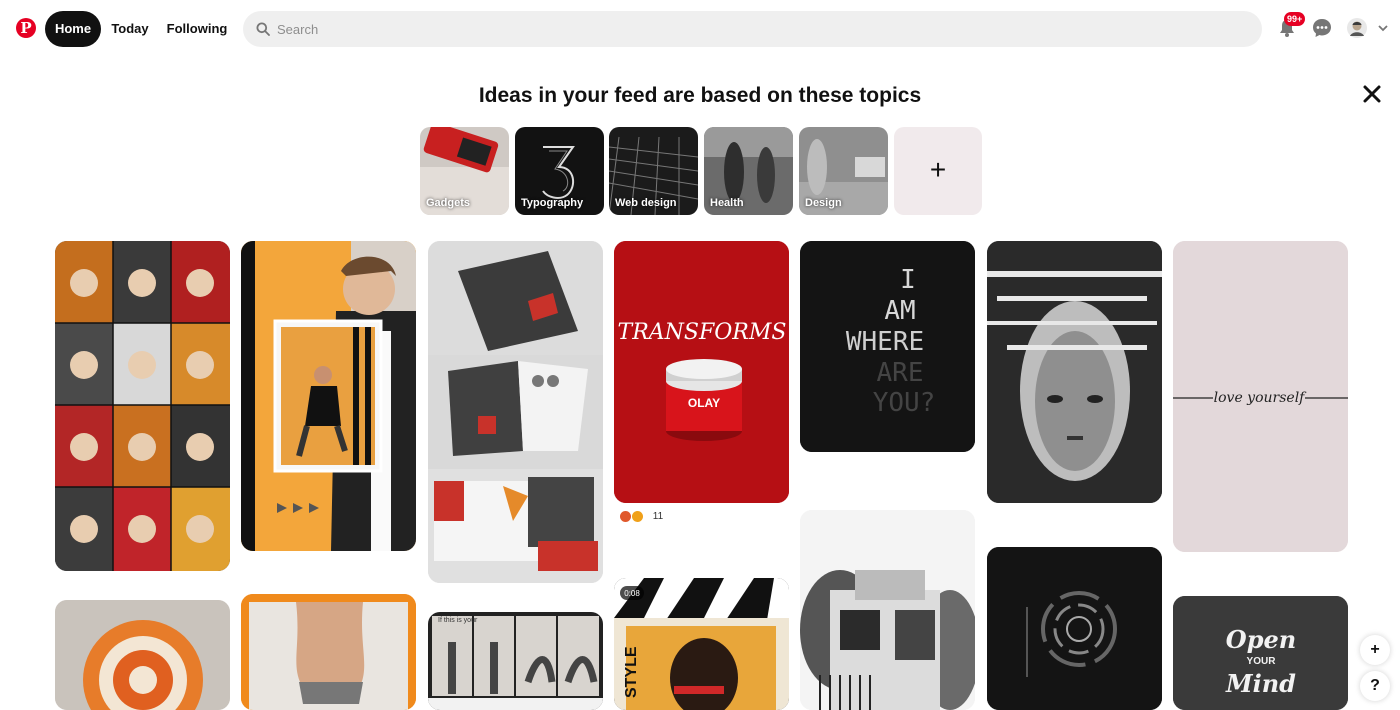 Image resolution: width=1400 pixels, height=710 pixels. What do you see at coordinates (1295, 19) in the screenshot?
I see `notification-count-badge: 99+` at bounding box center [1295, 19].